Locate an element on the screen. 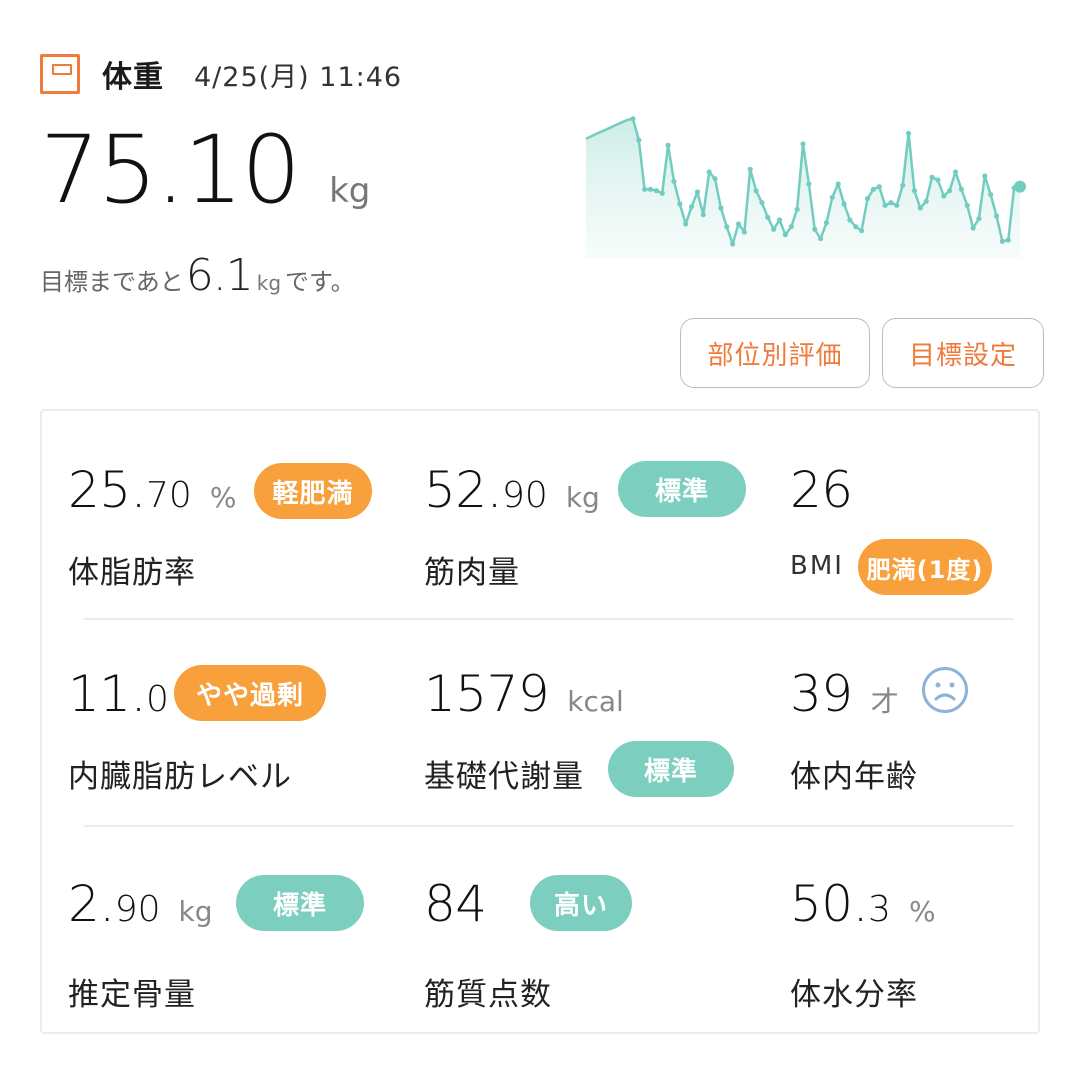  goal-prefix: 目標まであと is located at coordinates (112, 282).